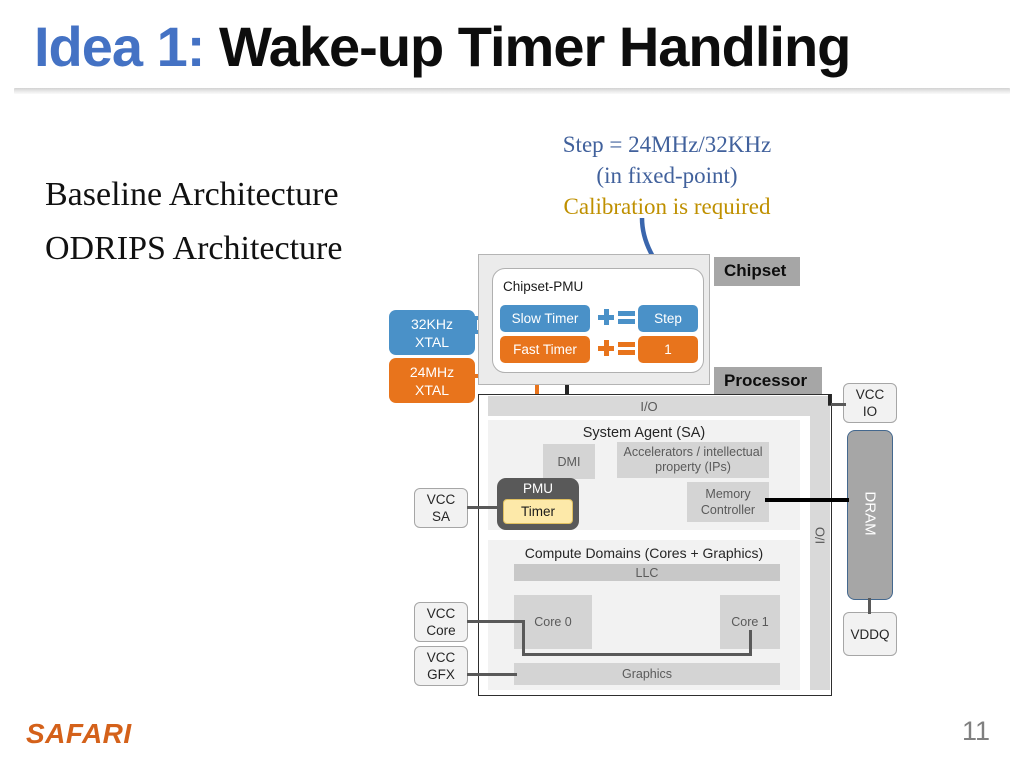 Image resolution: width=1024 pixels, height=768 pixels. I want to click on wire-vcccore-h, so click(496, 621).